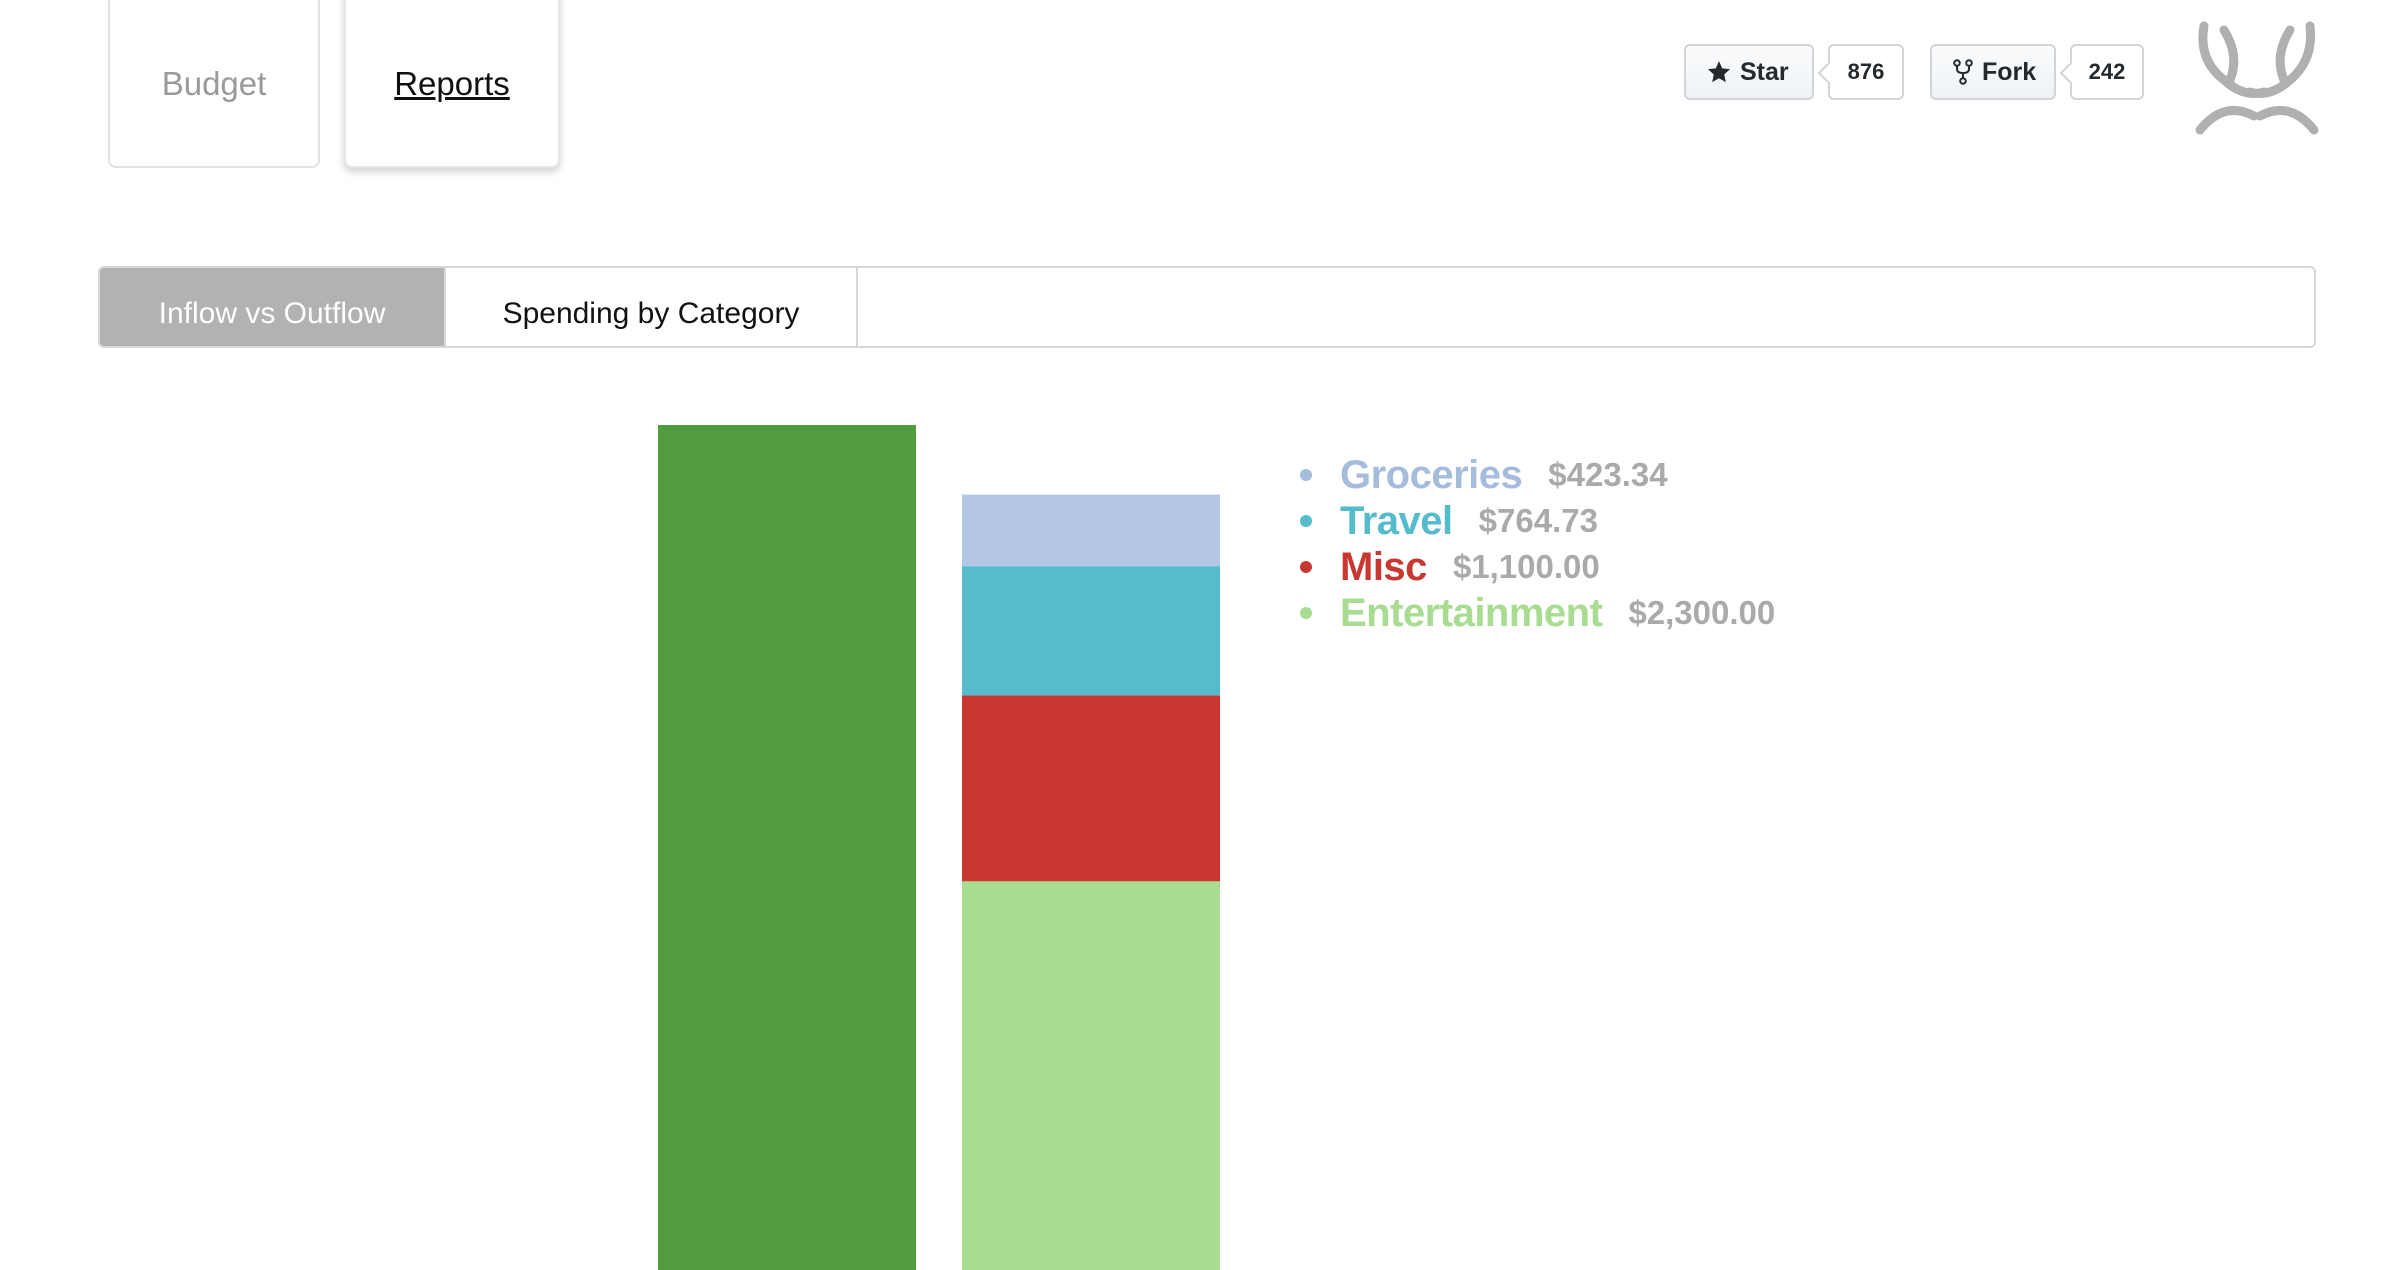 The width and height of the screenshot is (2400, 1270). Describe the element at coordinates (1091, 631) in the screenshot. I see `bar-outflow-travel` at that location.